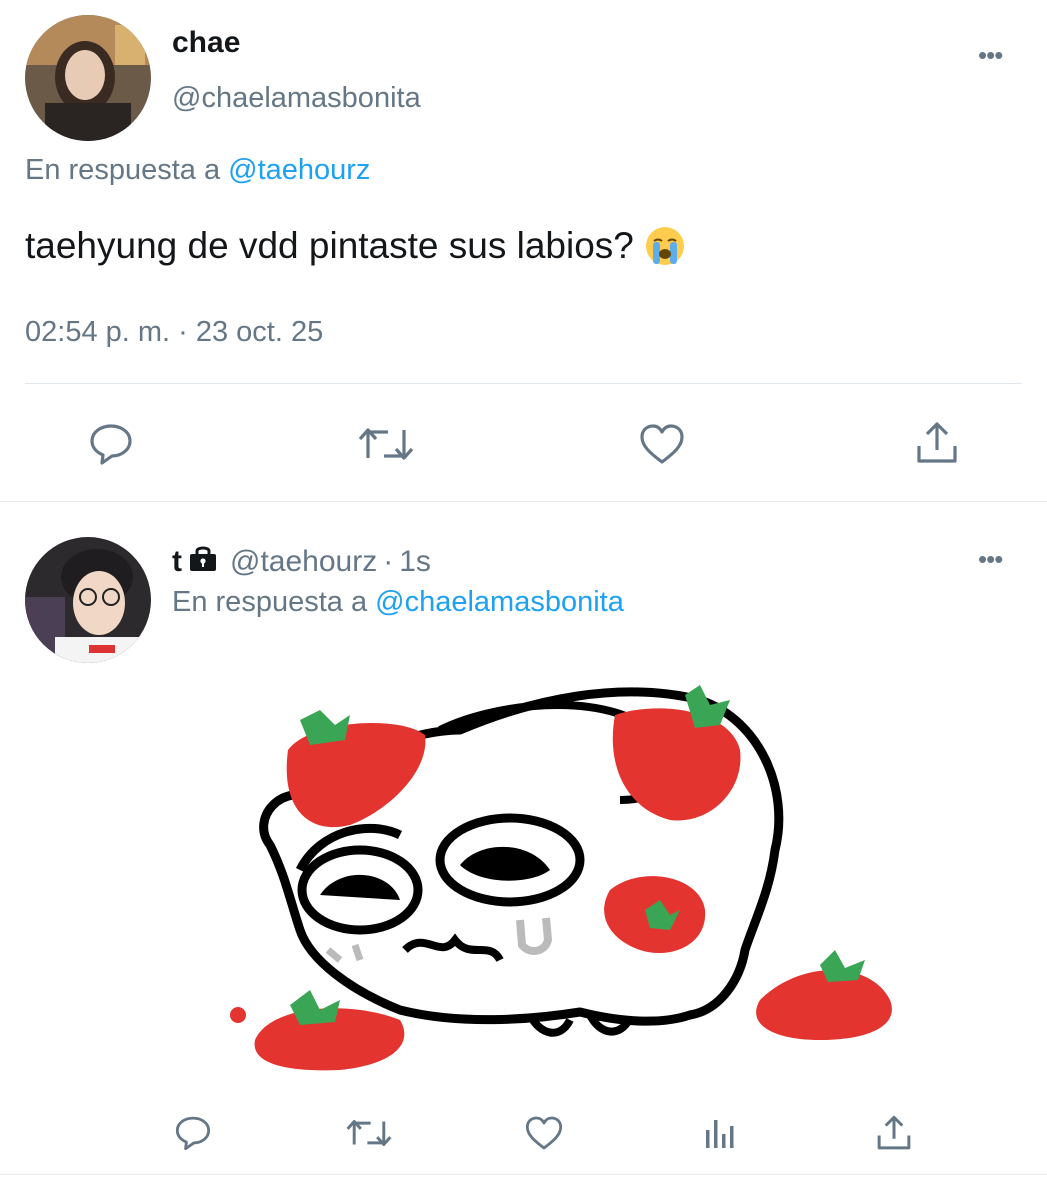  What do you see at coordinates (329, 245) in the screenshot?
I see `tweet-body: taehyung de vdd pintaste sus labios?` at bounding box center [329, 245].